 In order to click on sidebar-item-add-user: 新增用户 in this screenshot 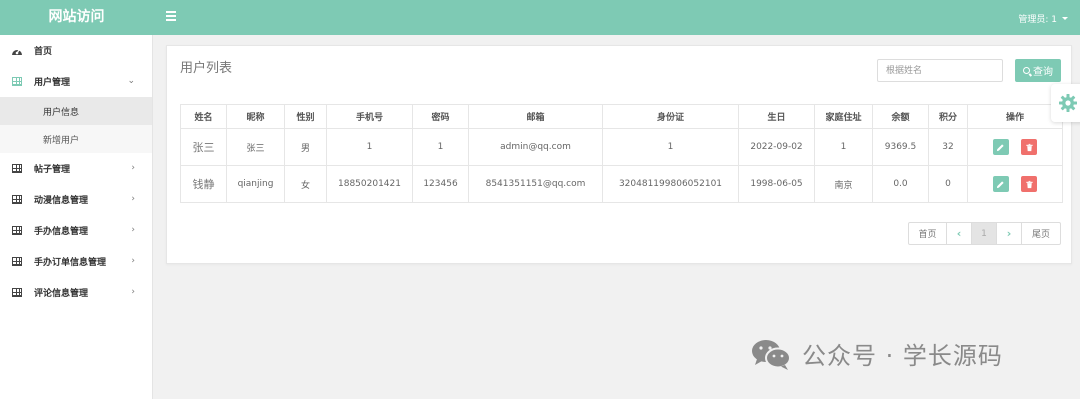, I will do `click(76, 139)`.